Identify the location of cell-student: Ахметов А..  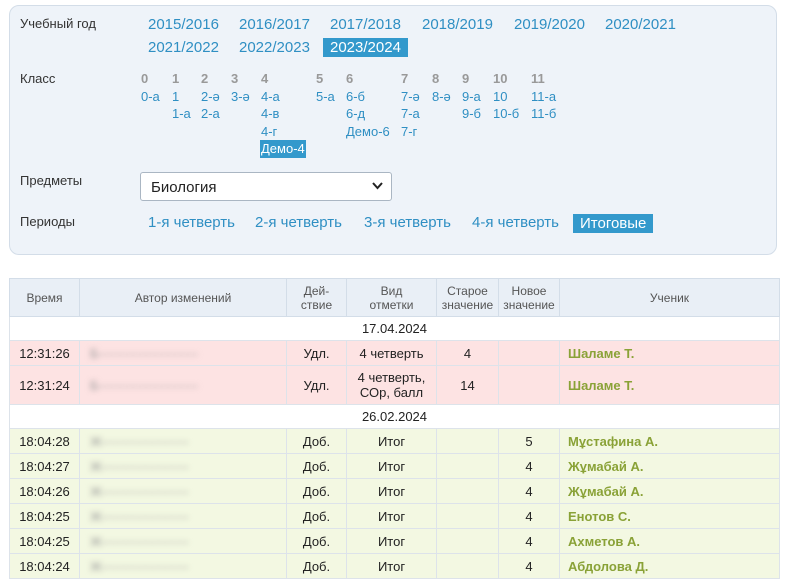
(669, 541).